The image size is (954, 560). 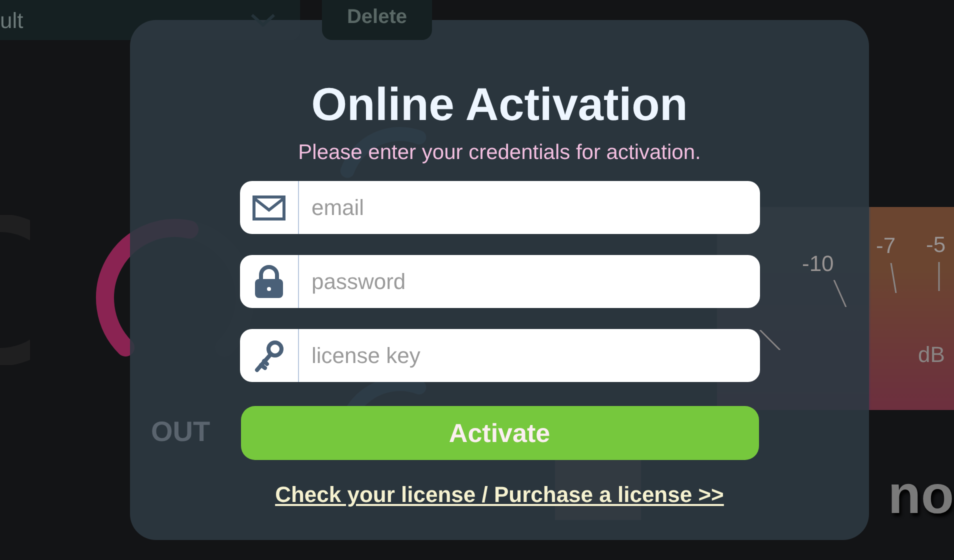 I want to click on preset-name: ult, so click(x=12, y=20).